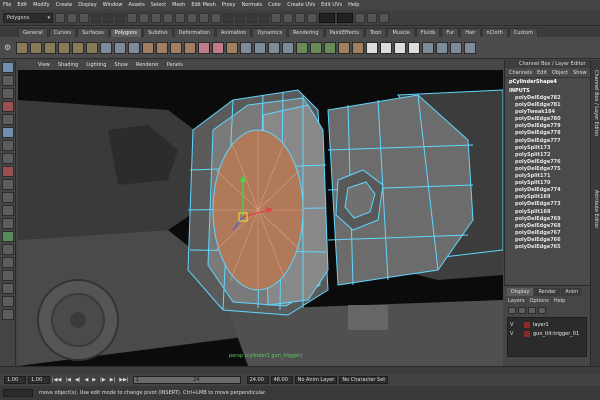  Describe the element at coordinates (194, 32) in the screenshot. I see `tab-deformation: Deformation` at that location.